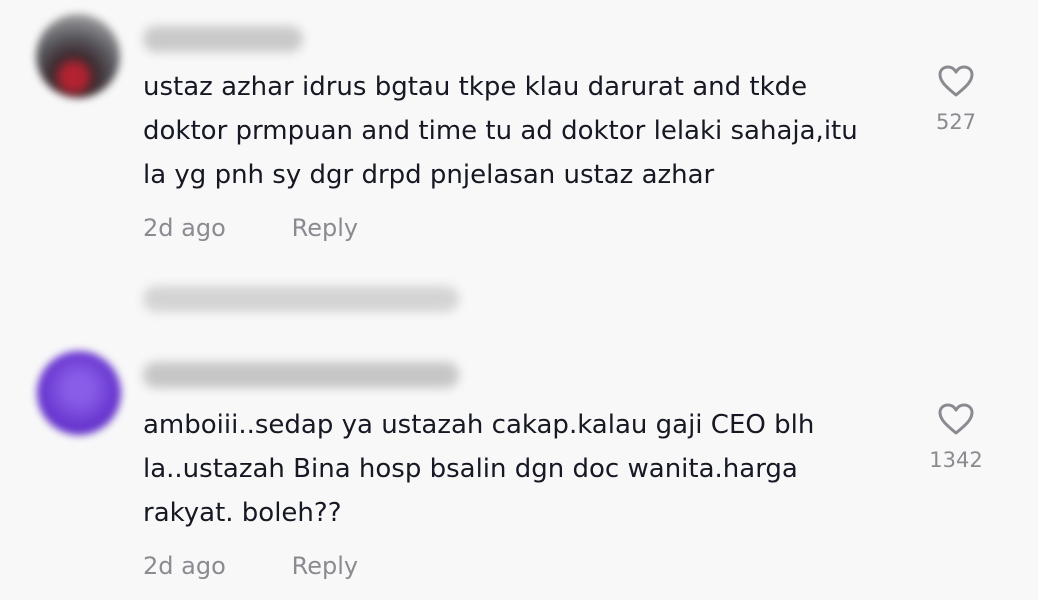 The height and width of the screenshot is (600, 1038). What do you see at coordinates (956, 122) in the screenshot?
I see `like-count: 527` at bounding box center [956, 122].